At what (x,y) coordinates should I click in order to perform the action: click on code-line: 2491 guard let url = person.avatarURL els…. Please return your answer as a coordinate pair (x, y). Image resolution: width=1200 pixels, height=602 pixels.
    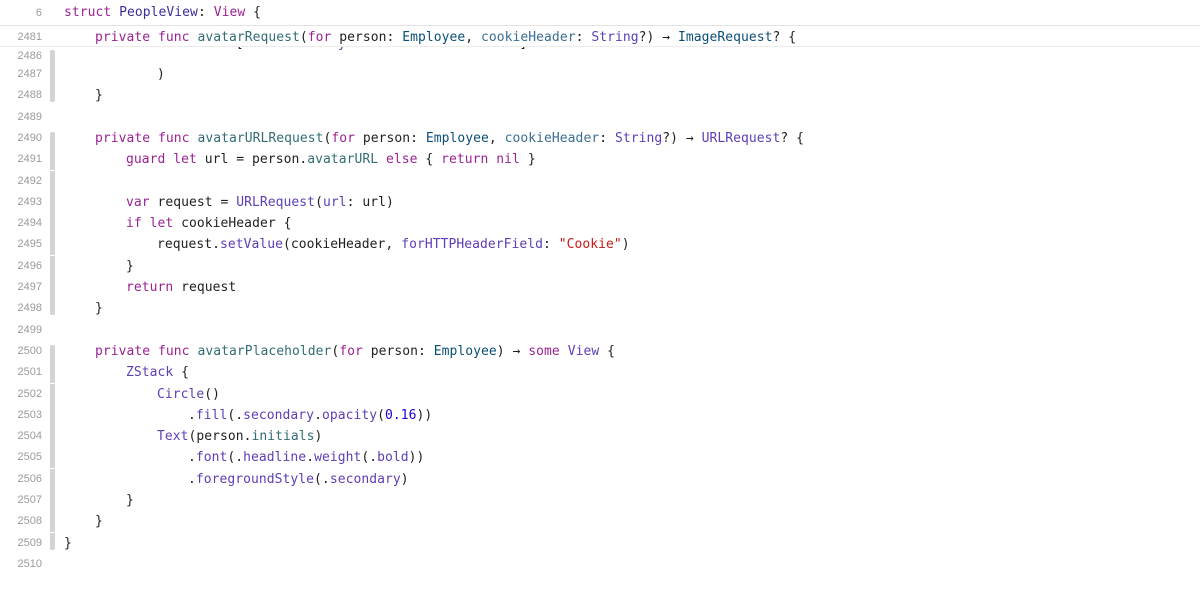
    Looking at the image, I should click on (600, 160).